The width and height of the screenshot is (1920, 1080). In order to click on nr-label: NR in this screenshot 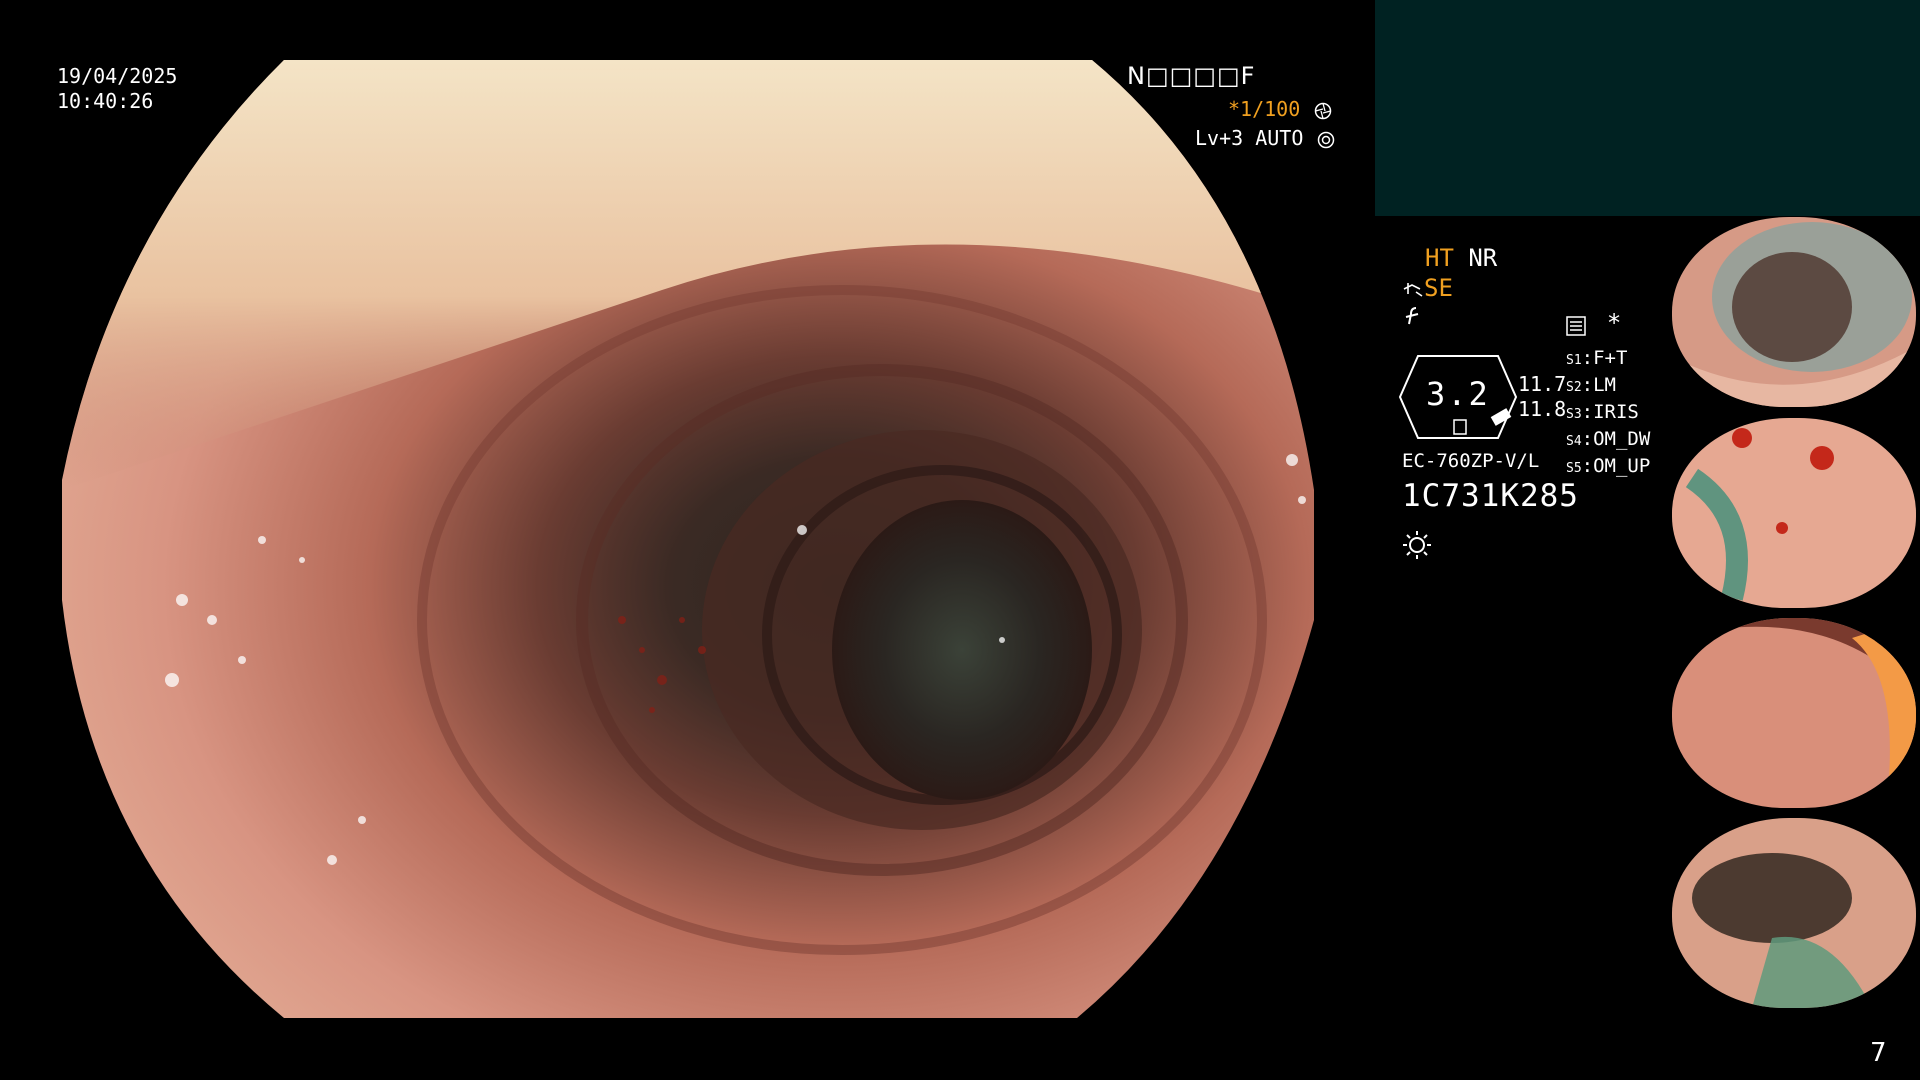, I will do `click(1483, 258)`.